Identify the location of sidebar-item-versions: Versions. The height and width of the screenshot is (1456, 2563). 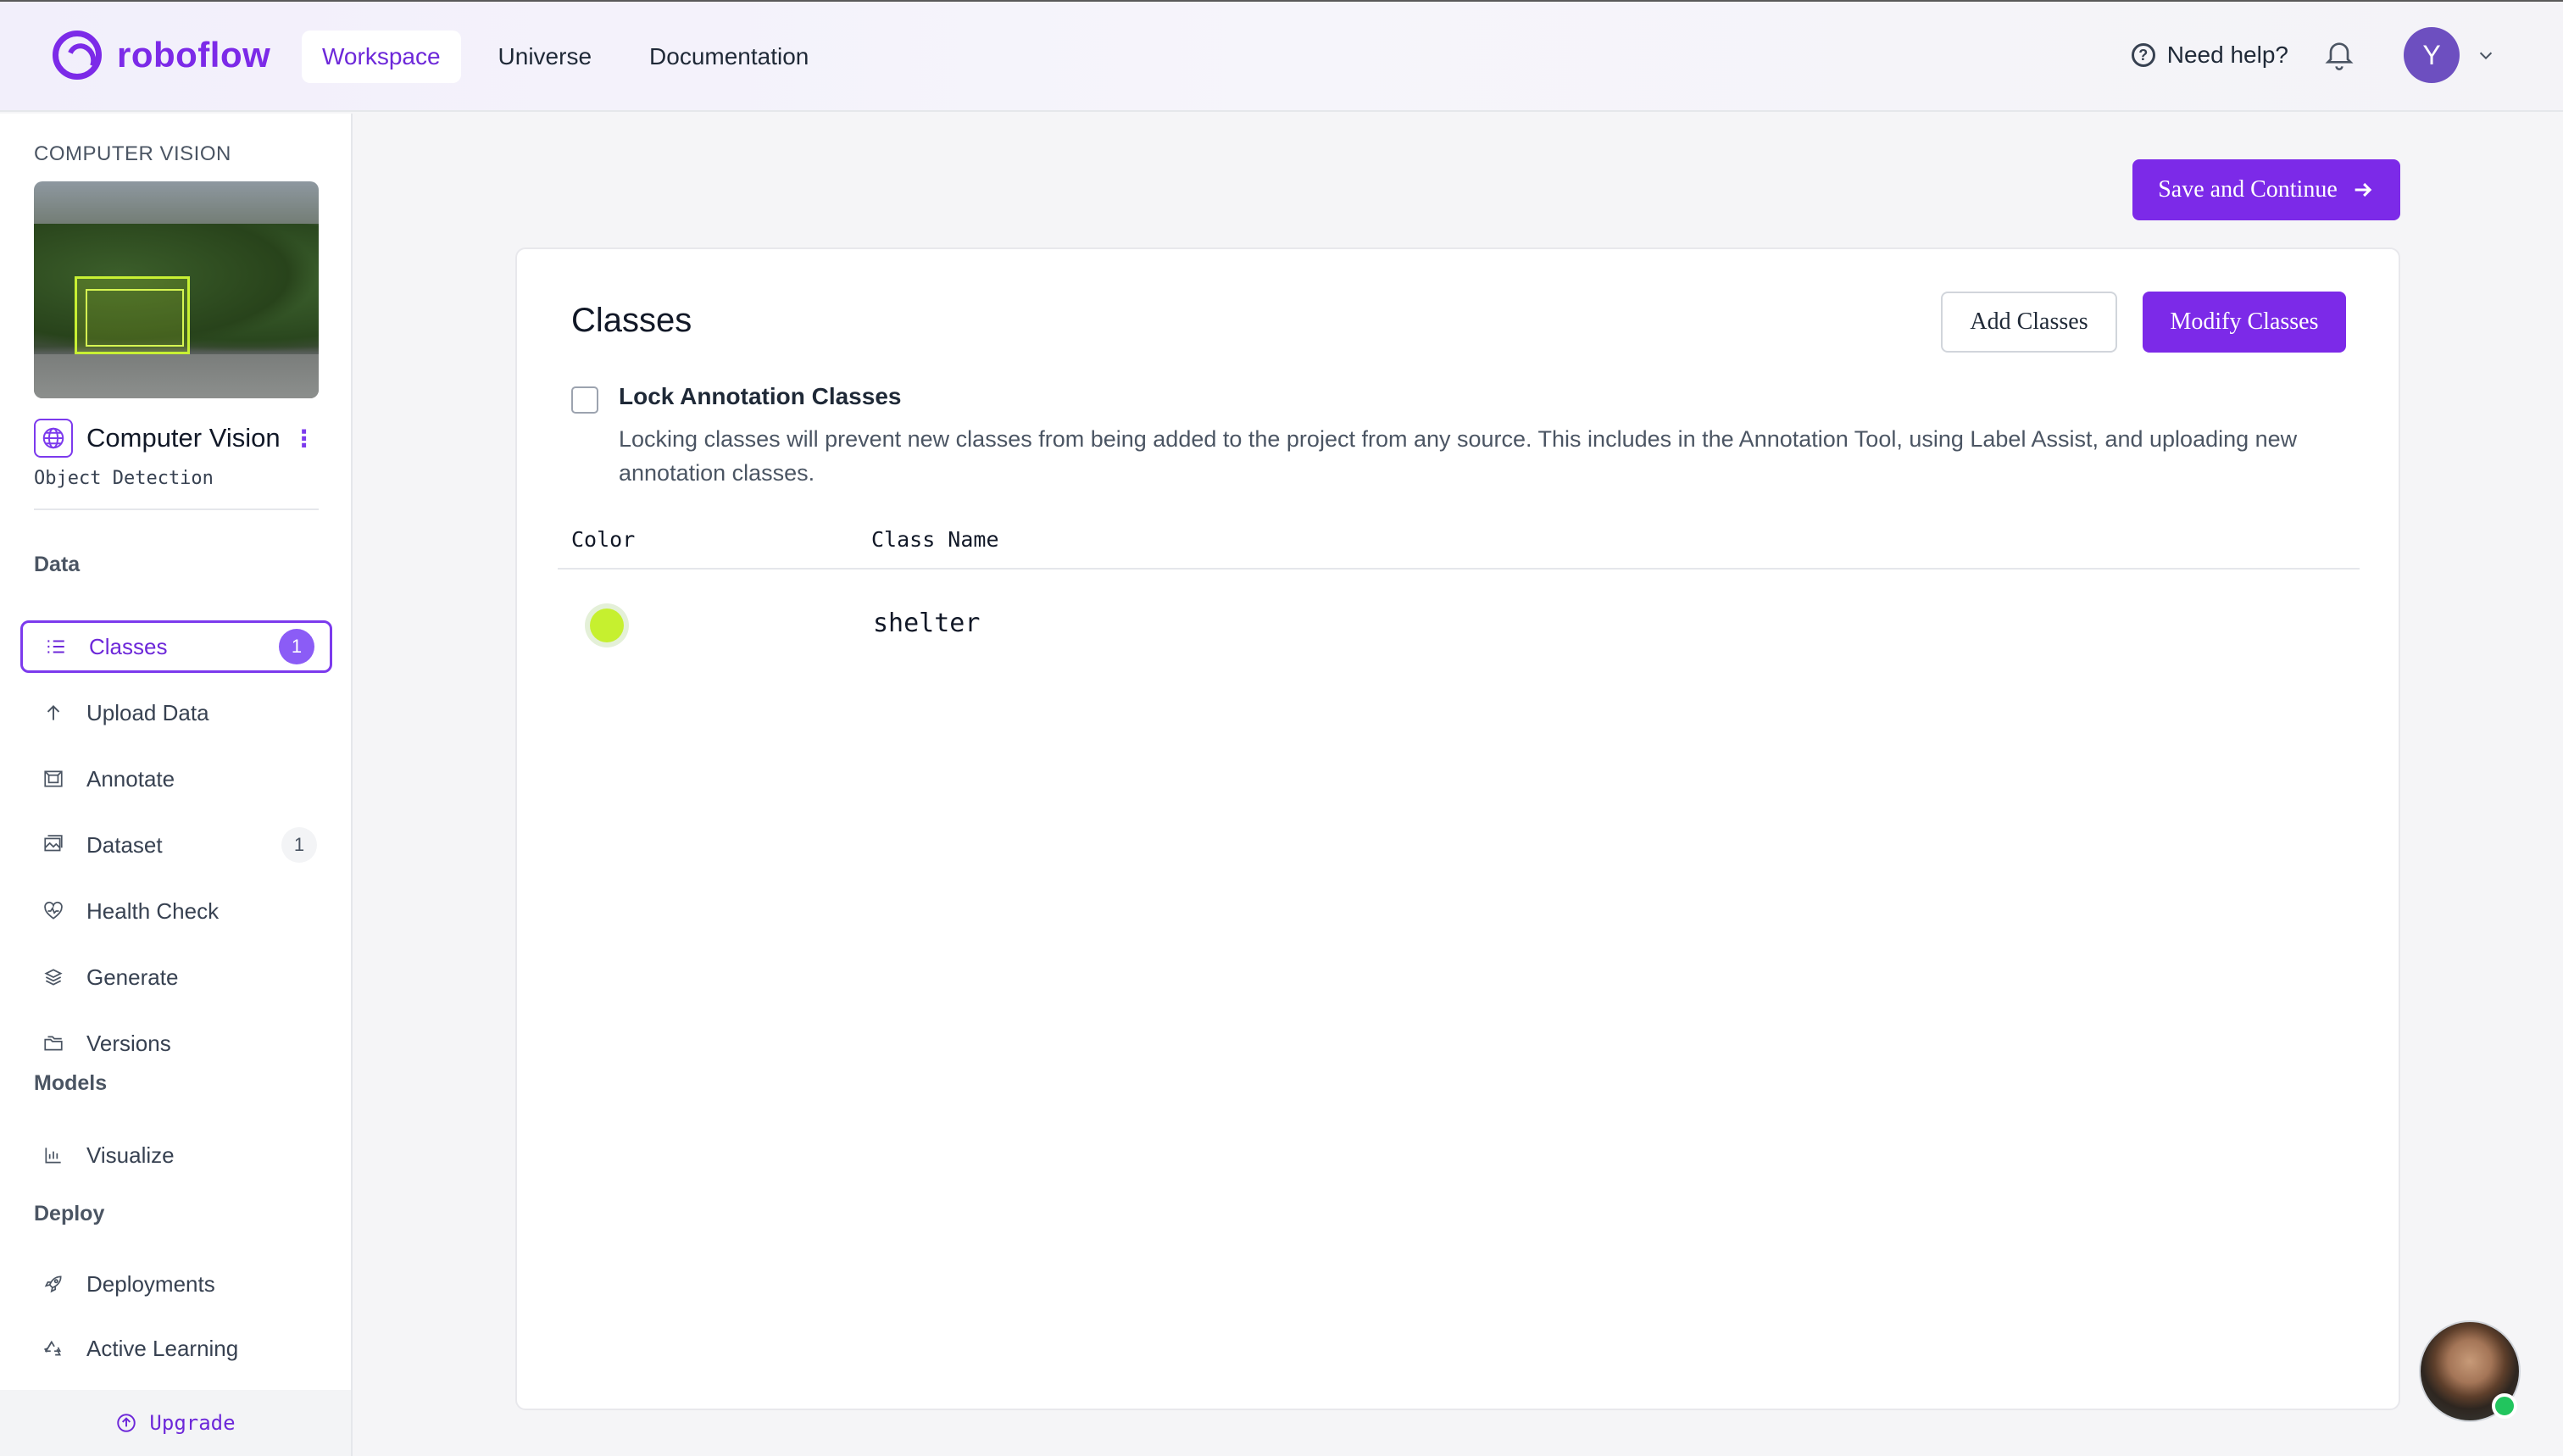
(176, 1044).